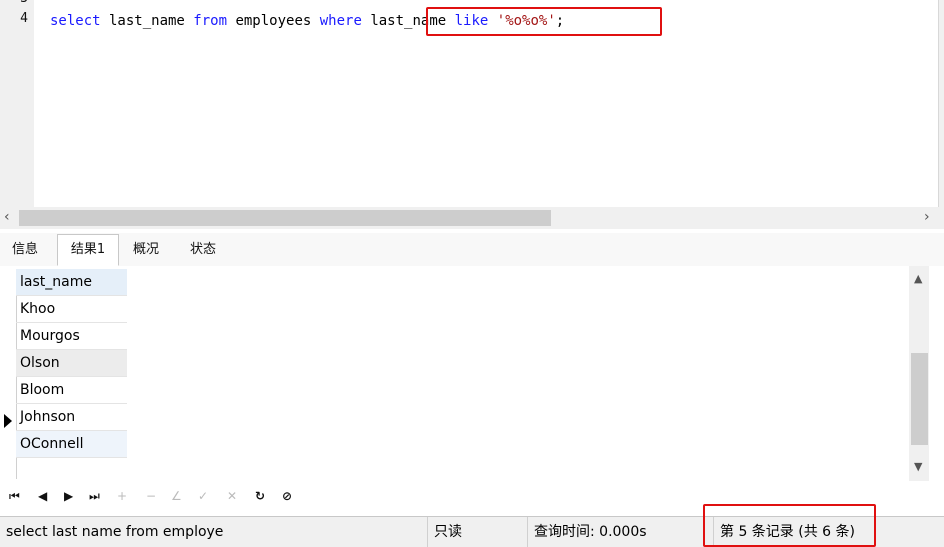  I want to click on edit-record-icon: ∠, so click(176, 496).